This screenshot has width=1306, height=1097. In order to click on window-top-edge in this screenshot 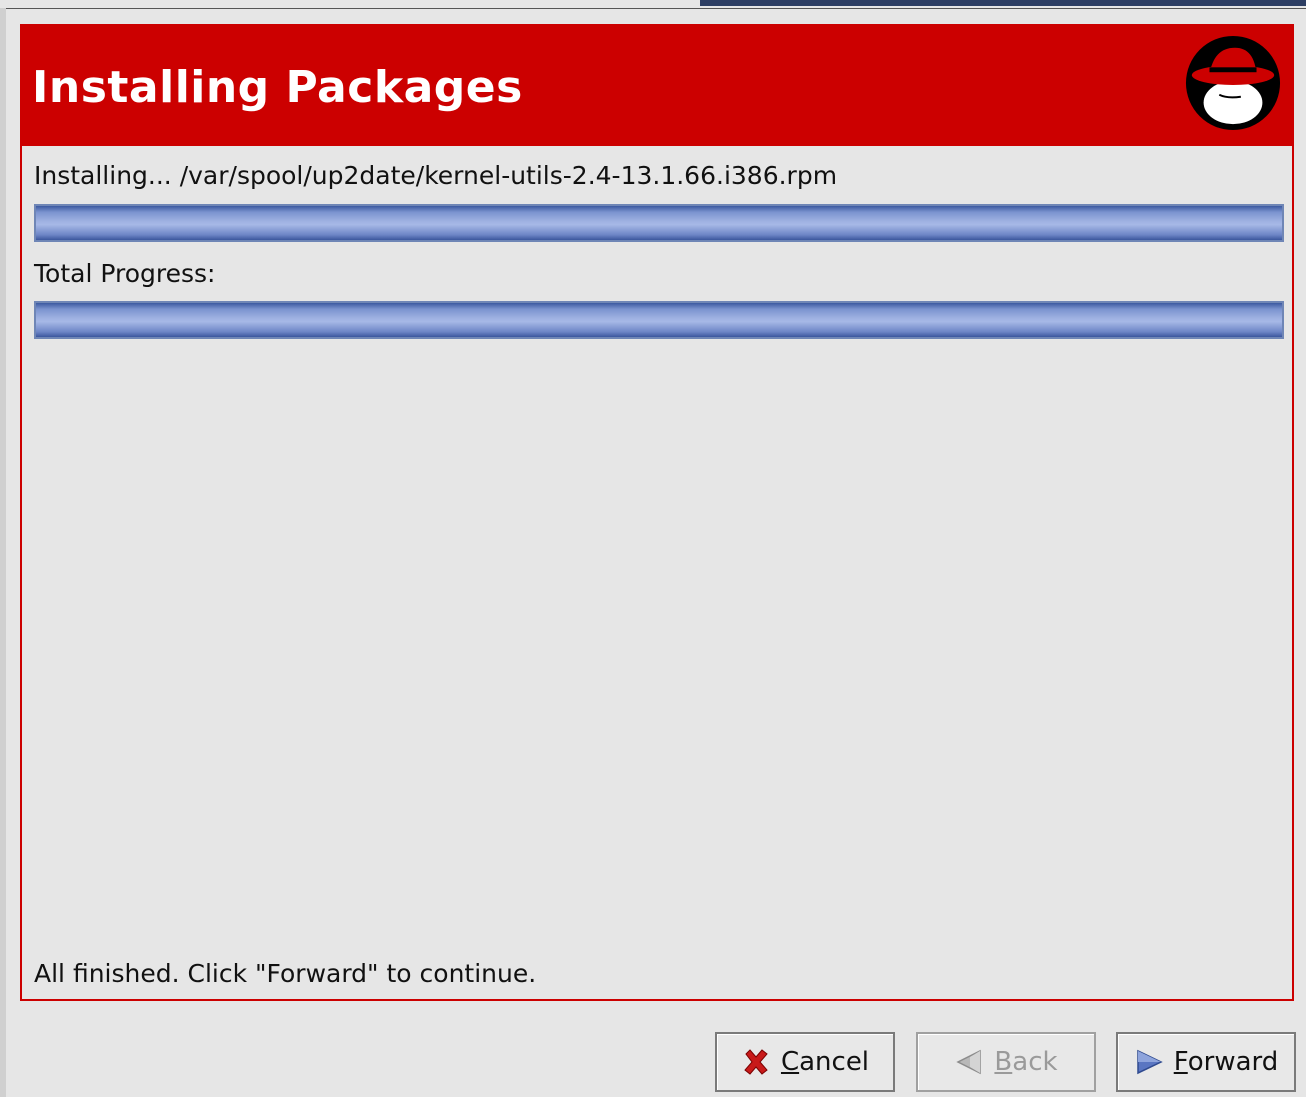, I will do `click(653, 4)`.